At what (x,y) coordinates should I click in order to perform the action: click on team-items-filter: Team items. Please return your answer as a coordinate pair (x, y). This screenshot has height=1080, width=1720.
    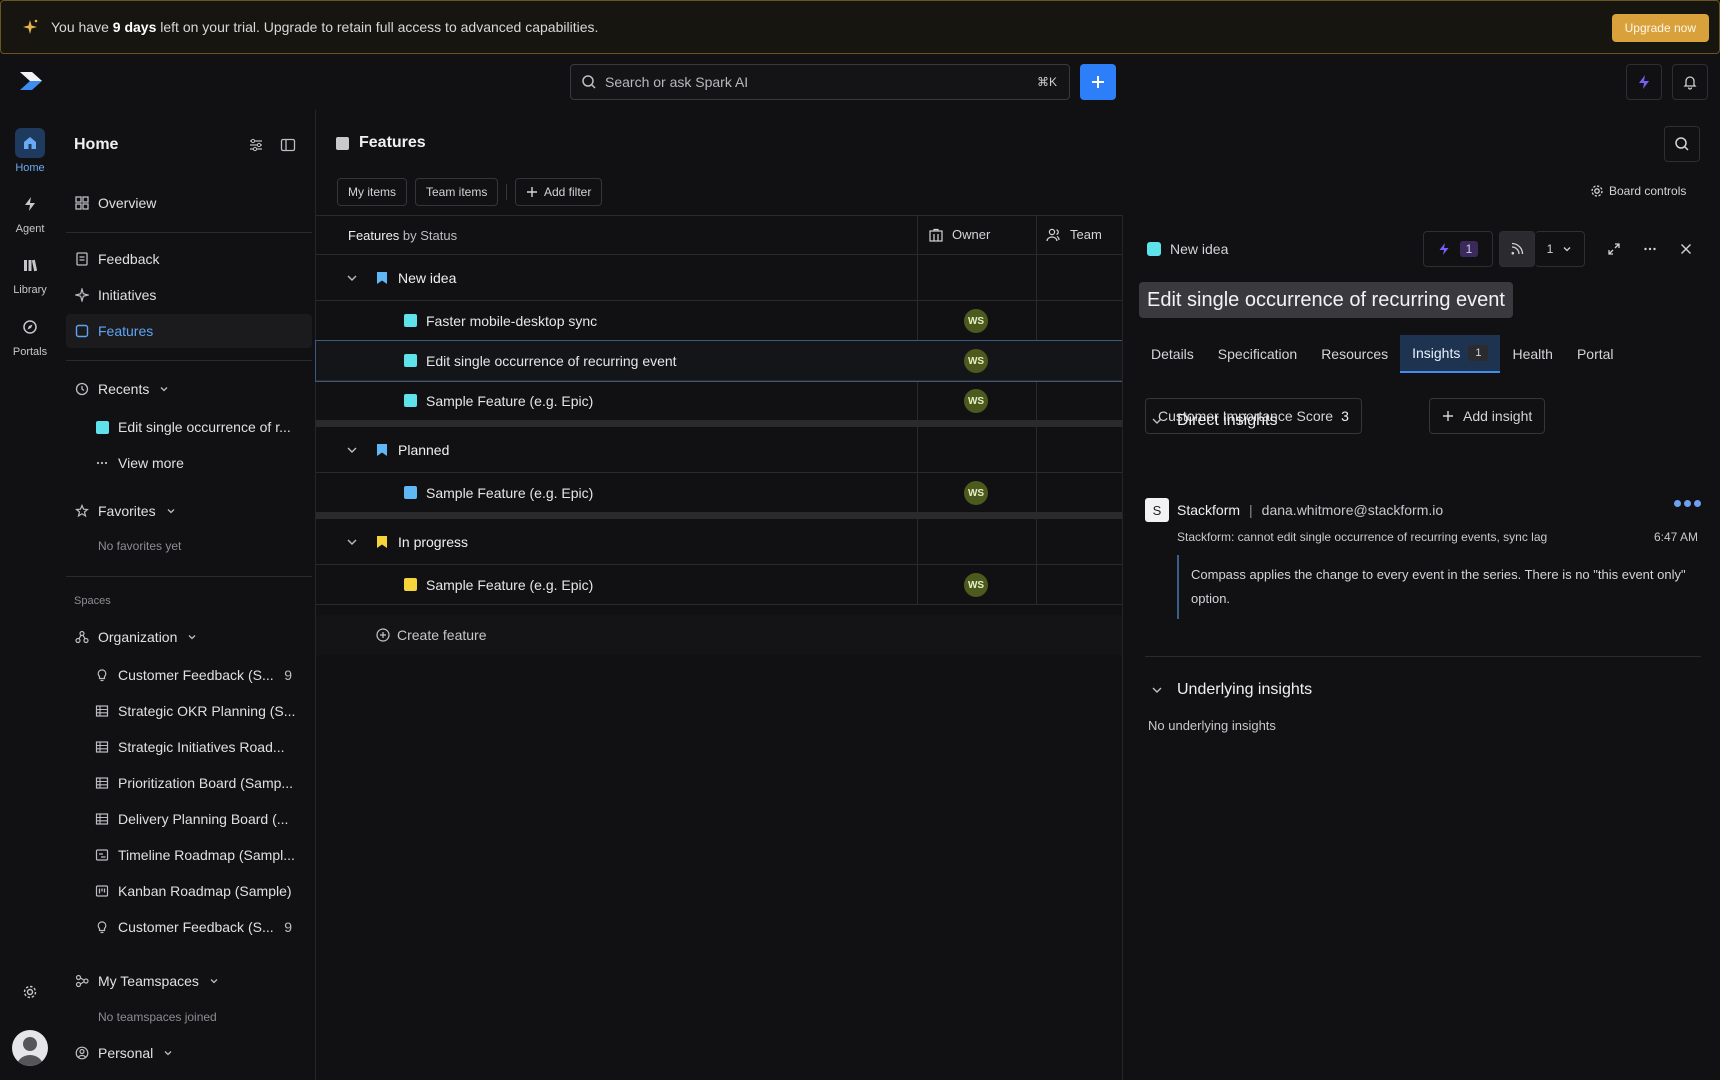
    Looking at the image, I should click on (457, 192).